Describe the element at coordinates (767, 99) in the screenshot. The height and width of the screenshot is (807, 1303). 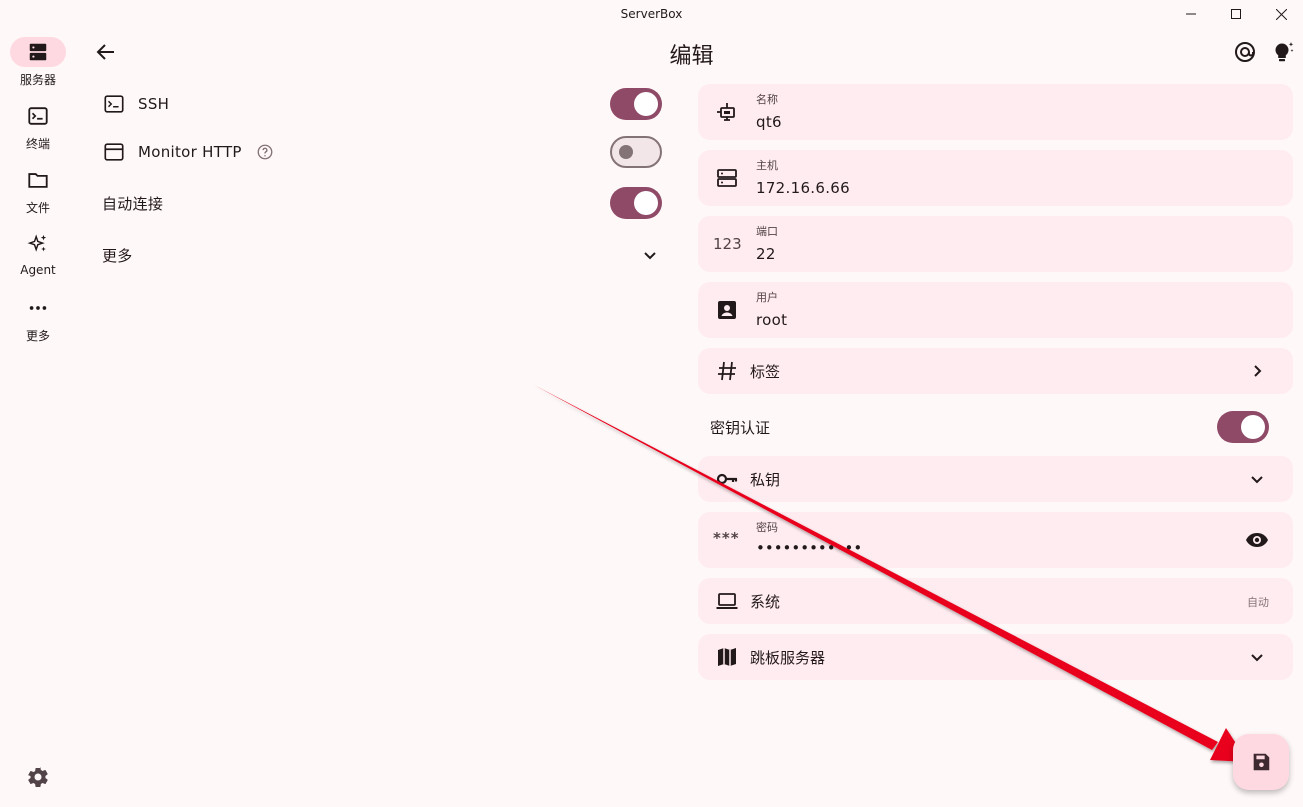
I see `name-label: 名称` at that location.